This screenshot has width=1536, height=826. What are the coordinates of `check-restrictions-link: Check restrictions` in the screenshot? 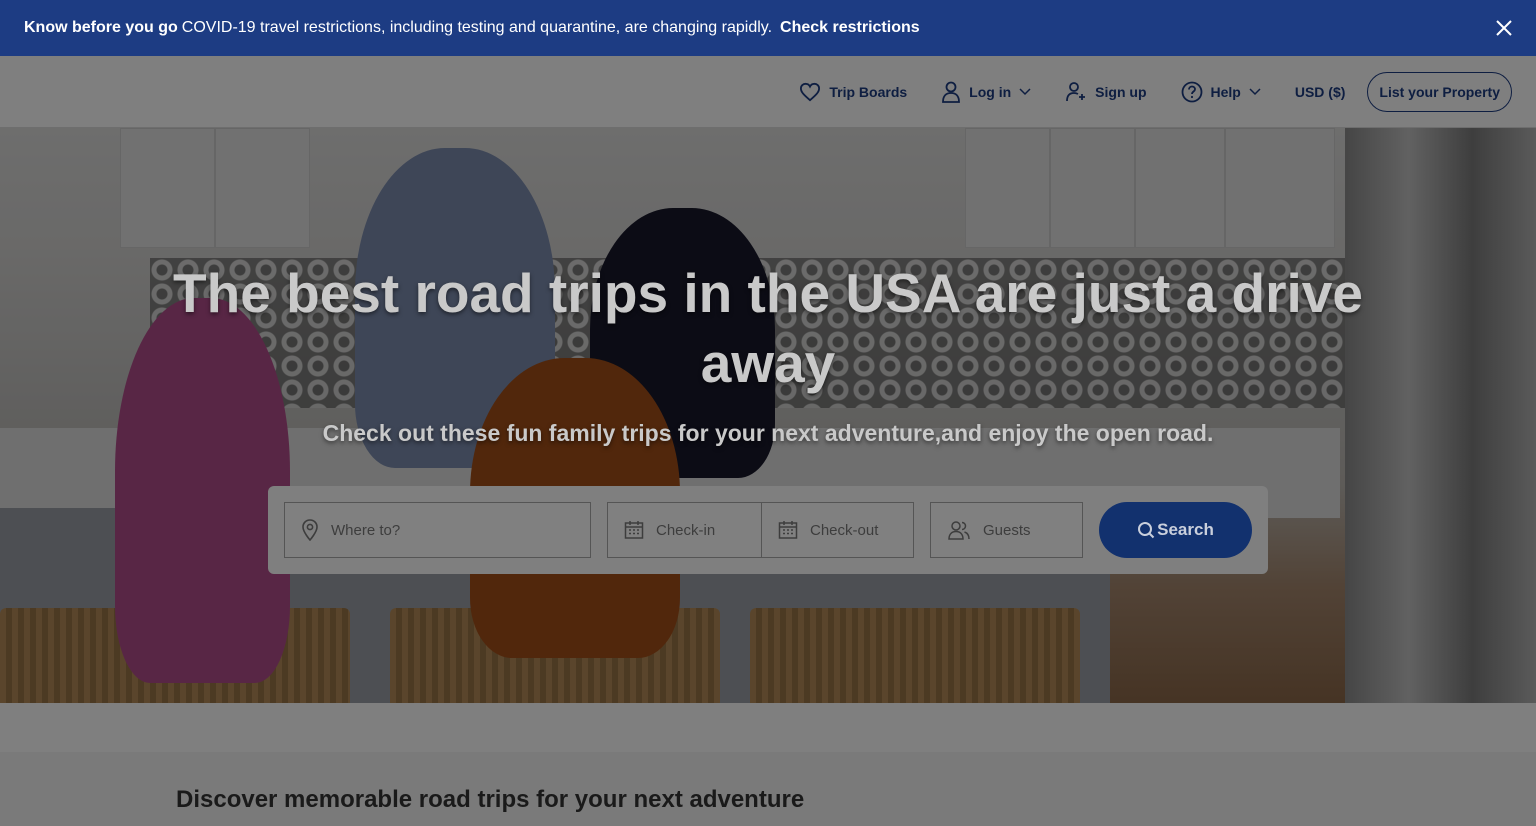 It's located at (850, 28).